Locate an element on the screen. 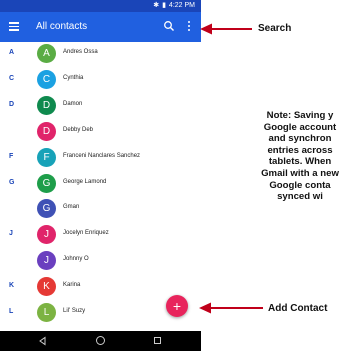 The width and height of the screenshot is (339, 351). contact-name: Jocelyn Enriquez is located at coordinates (86, 233).